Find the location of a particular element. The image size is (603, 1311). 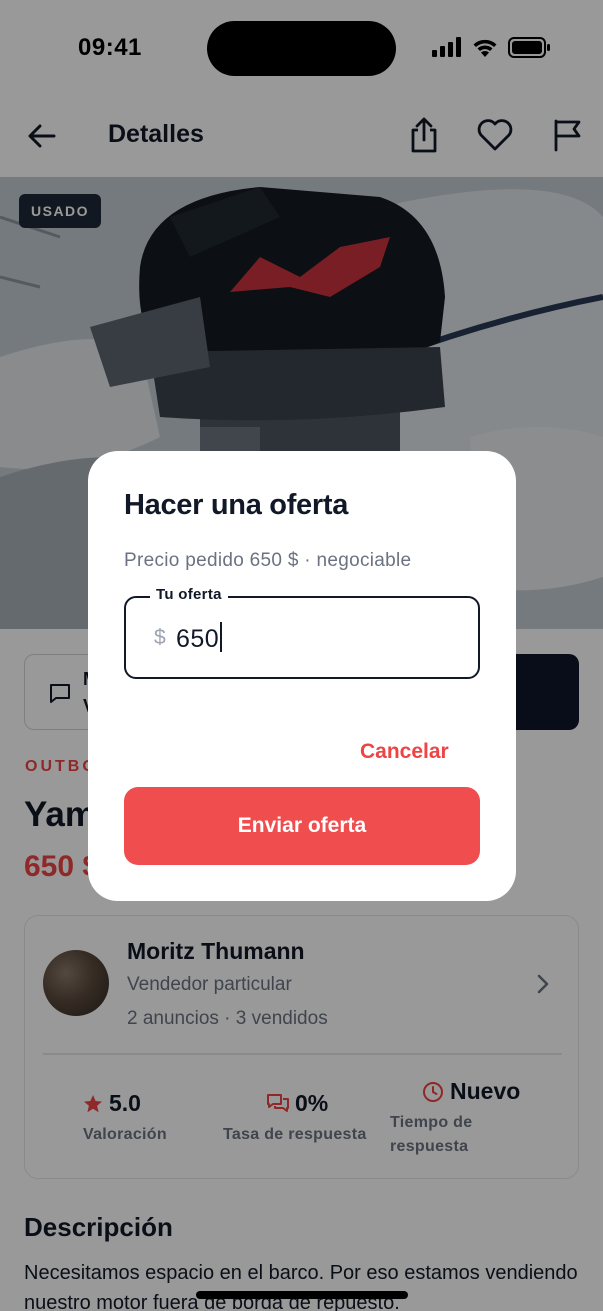

offer-amount-input: Tu oferta $ 650 is located at coordinates (302, 632).